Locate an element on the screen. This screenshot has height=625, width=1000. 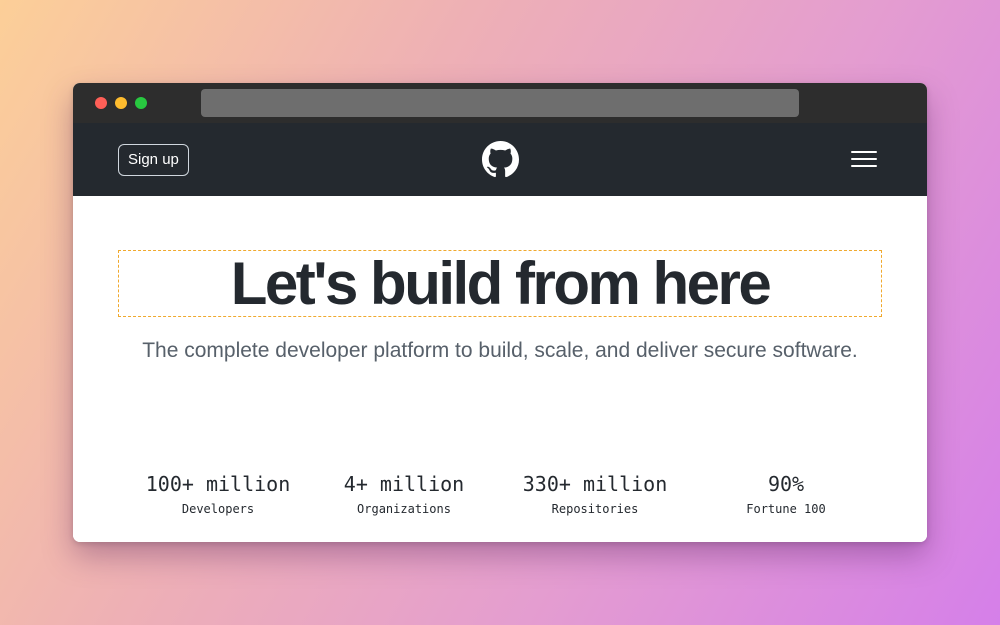
headline-highlight: Let's build from here is located at coordinates (500, 283).